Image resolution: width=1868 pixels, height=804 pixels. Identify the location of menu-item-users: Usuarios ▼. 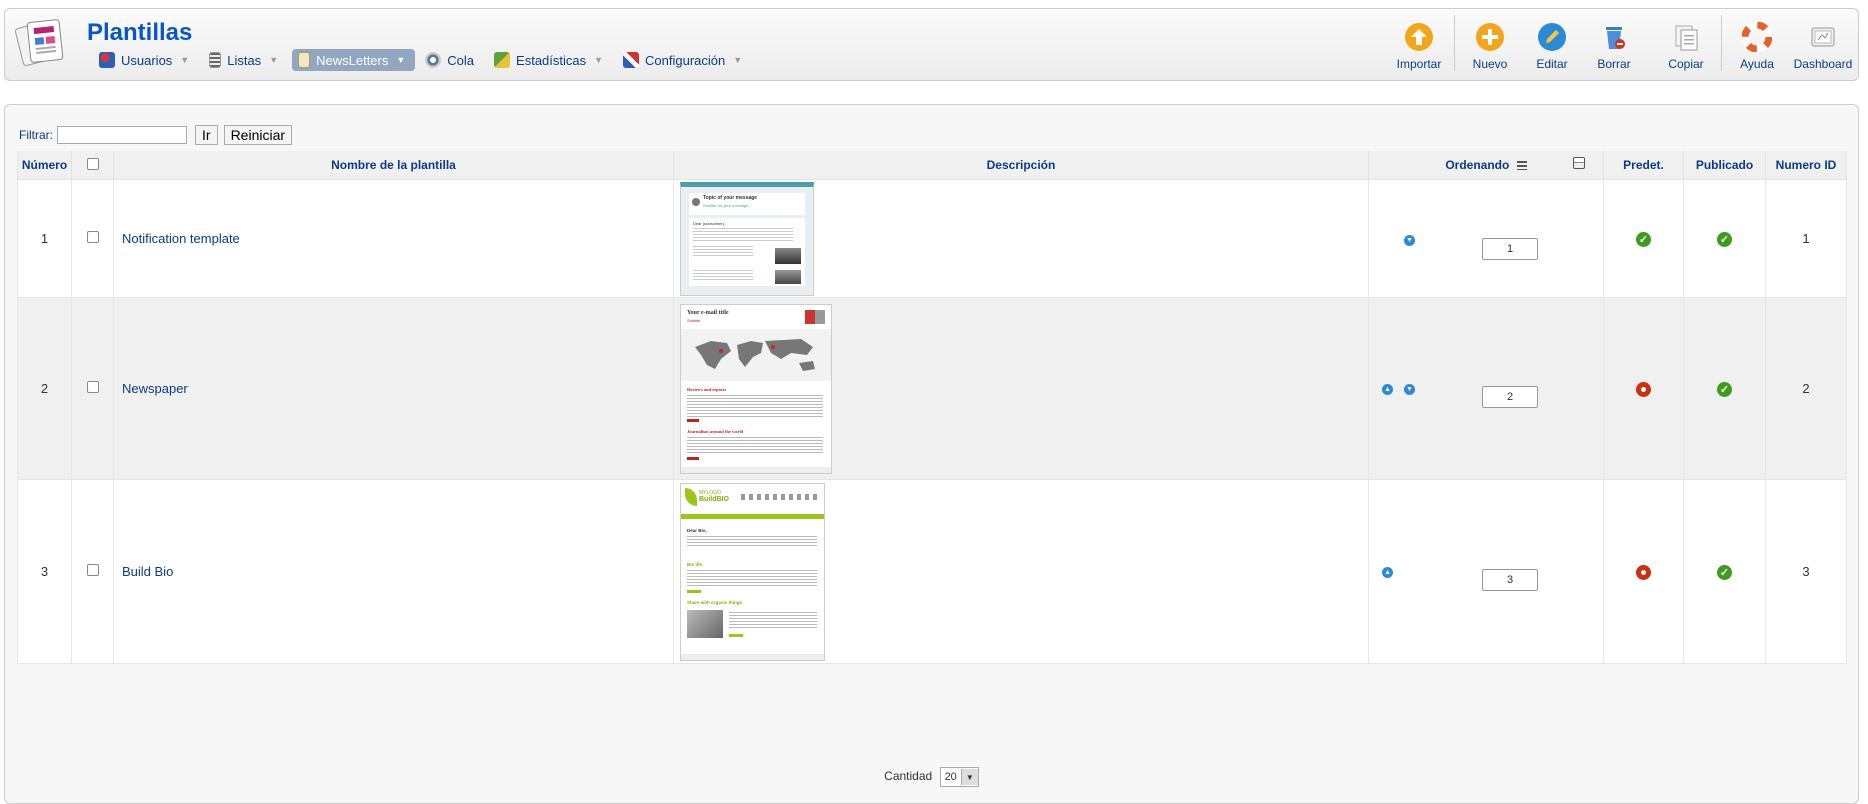
(146, 60).